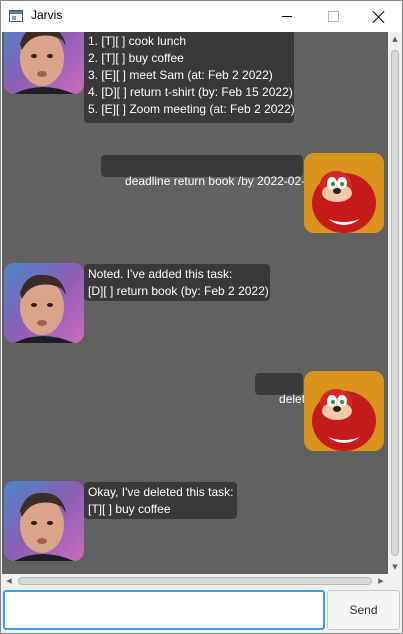  Describe the element at coordinates (201, 16) in the screenshot. I see `title-bar: Jarvis` at that location.